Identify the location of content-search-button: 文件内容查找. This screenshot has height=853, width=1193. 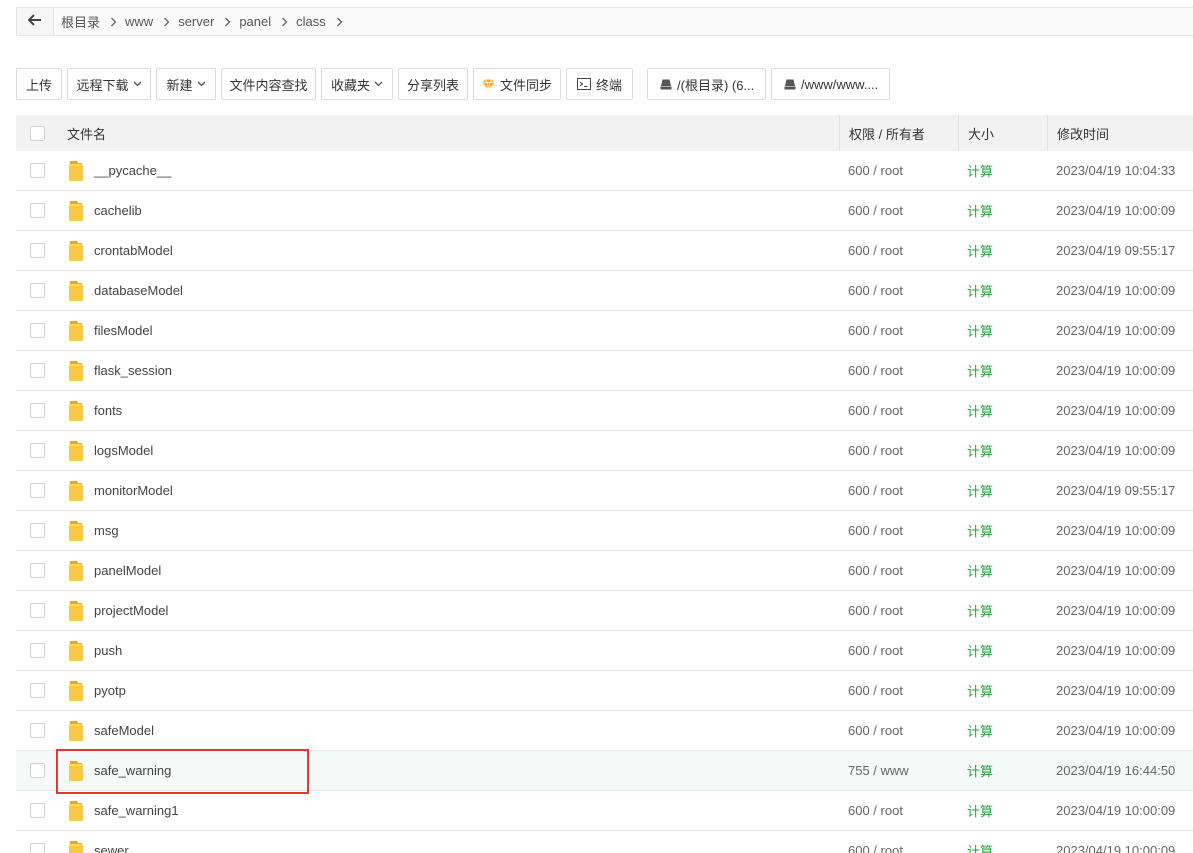
(268, 84).